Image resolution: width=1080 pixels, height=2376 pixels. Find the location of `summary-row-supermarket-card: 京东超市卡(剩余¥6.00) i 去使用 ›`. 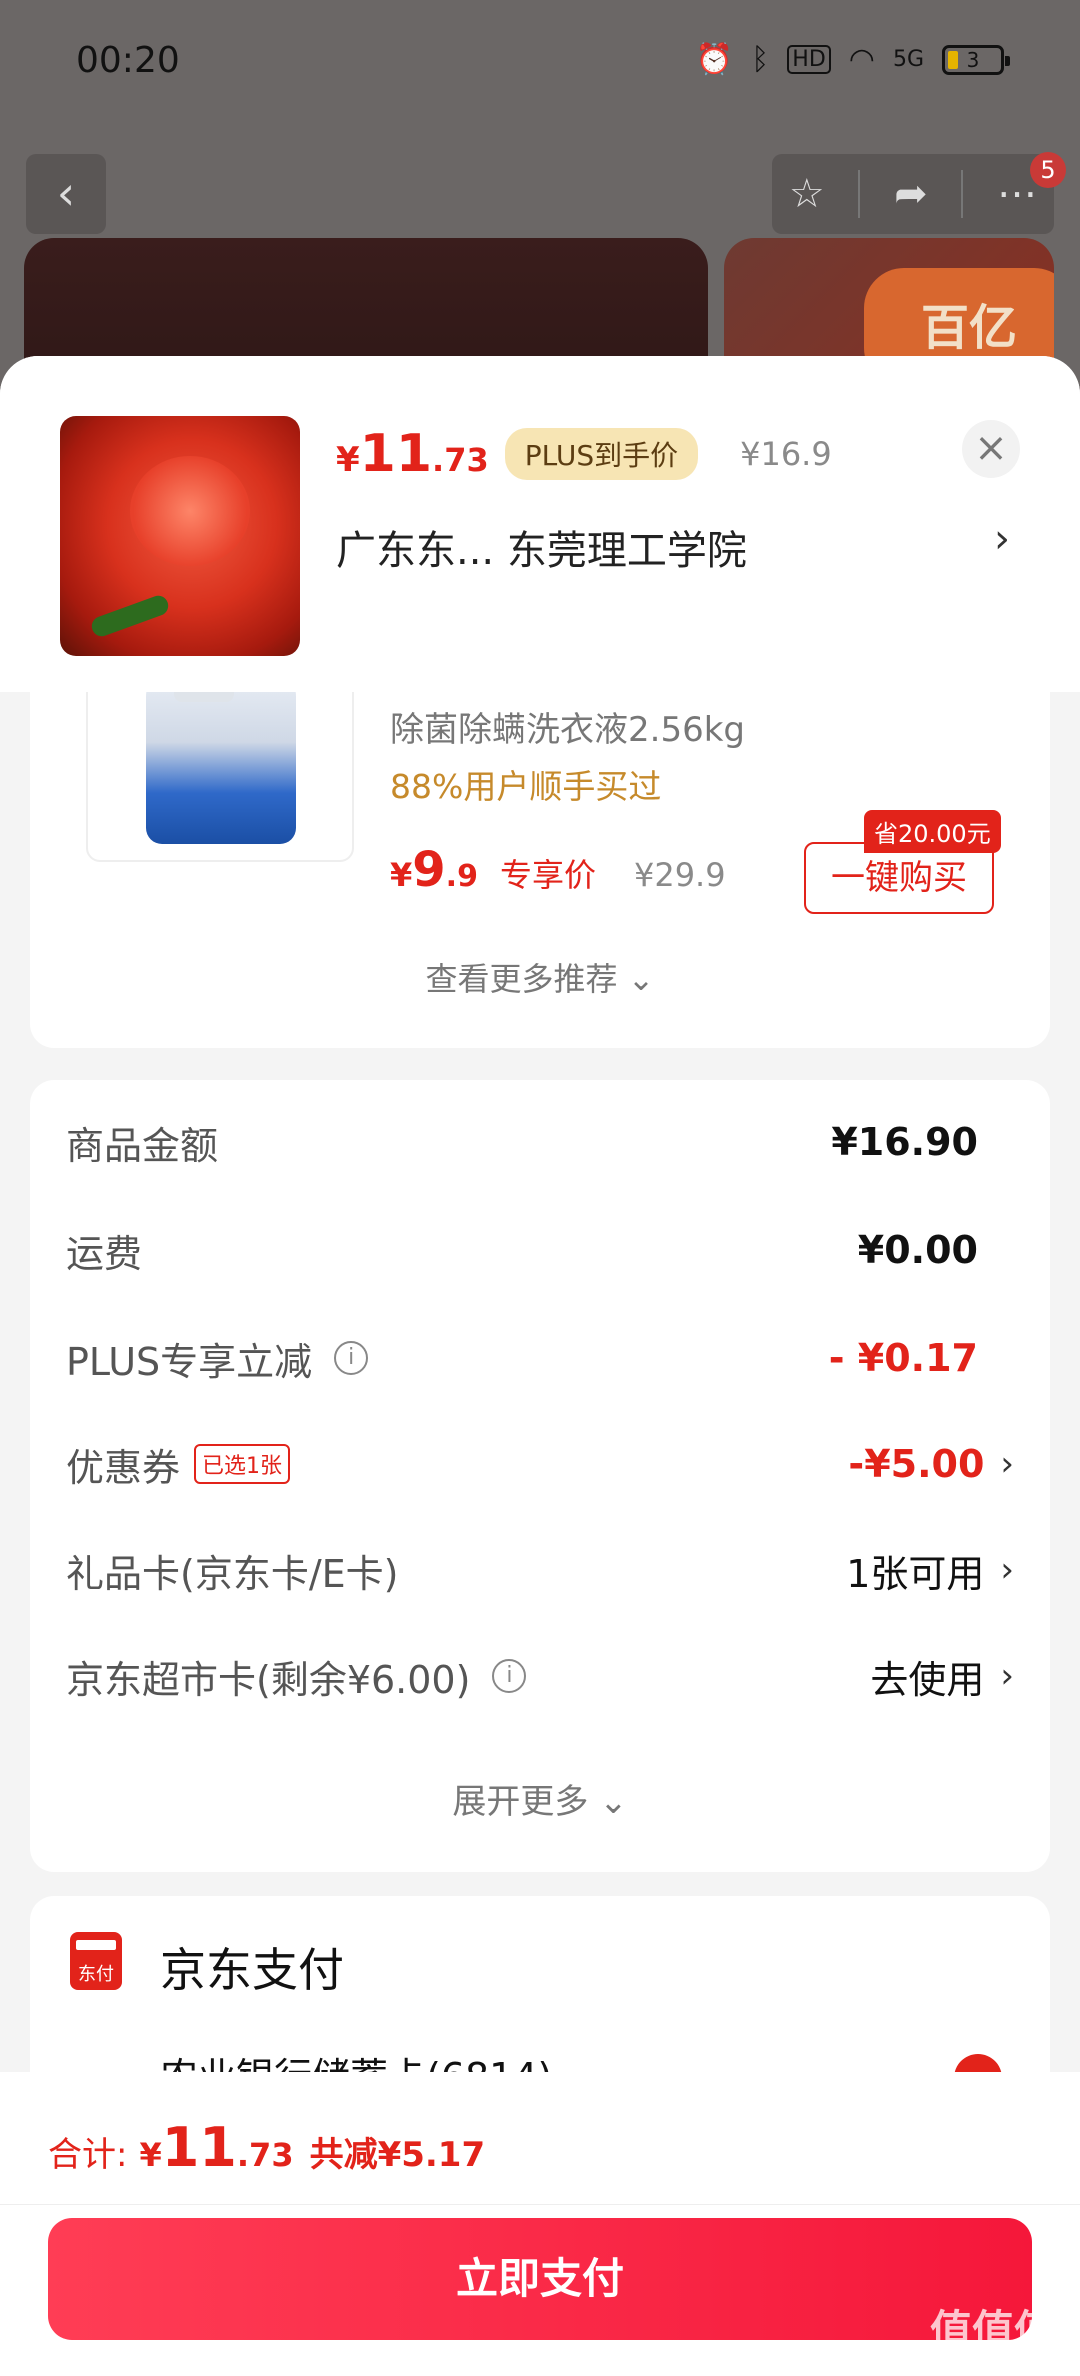

summary-row-supermarket-card: 京东超市卡(剩余¥6.00) i 去使用 › is located at coordinates (540, 1676).